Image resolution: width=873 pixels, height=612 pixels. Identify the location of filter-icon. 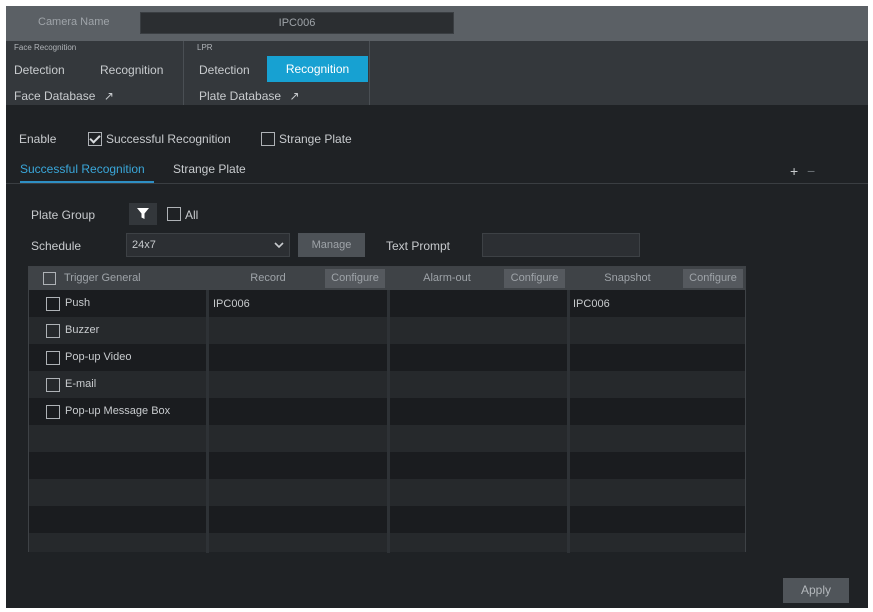
(143, 213).